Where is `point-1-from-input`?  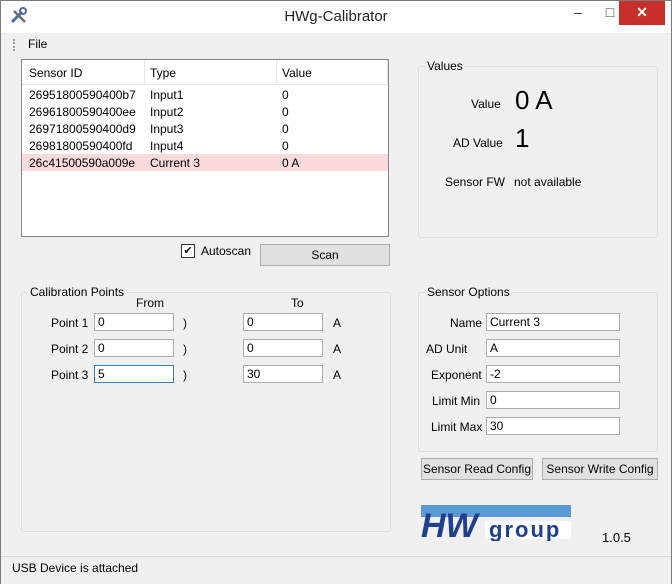 point-1-from-input is located at coordinates (134, 322).